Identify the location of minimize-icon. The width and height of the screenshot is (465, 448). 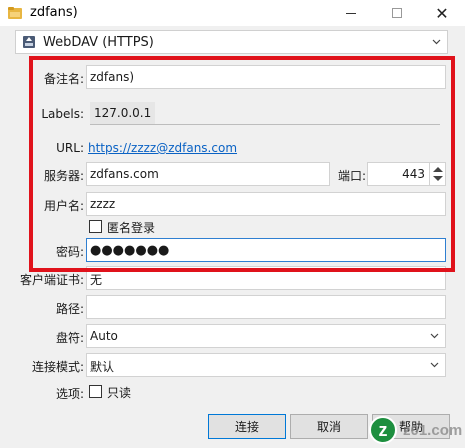
(351, 13).